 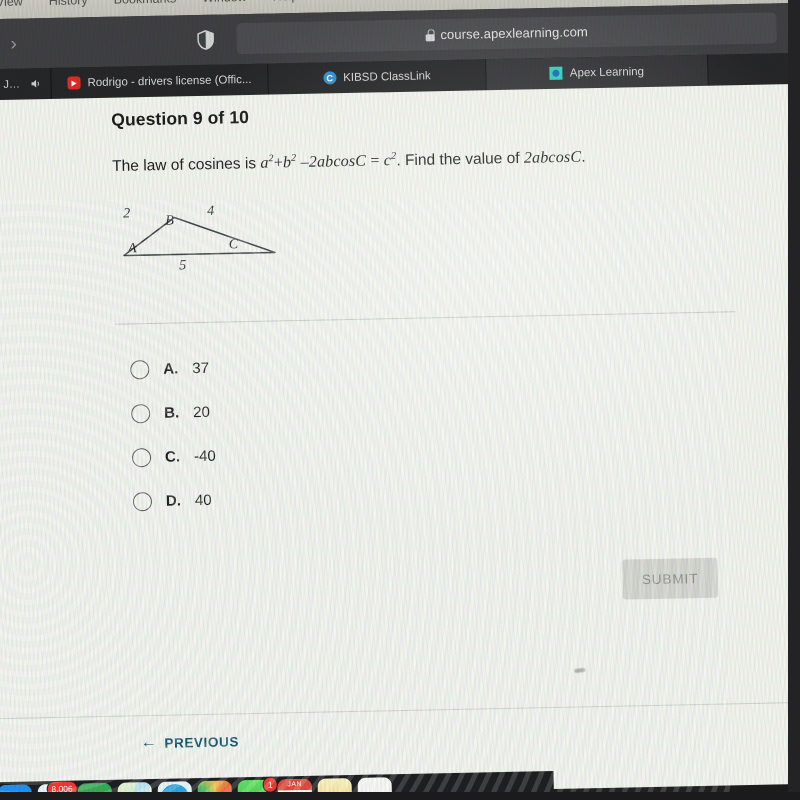 What do you see at coordinates (794, 400) in the screenshot?
I see `screen-bezel-right` at bounding box center [794, 400].